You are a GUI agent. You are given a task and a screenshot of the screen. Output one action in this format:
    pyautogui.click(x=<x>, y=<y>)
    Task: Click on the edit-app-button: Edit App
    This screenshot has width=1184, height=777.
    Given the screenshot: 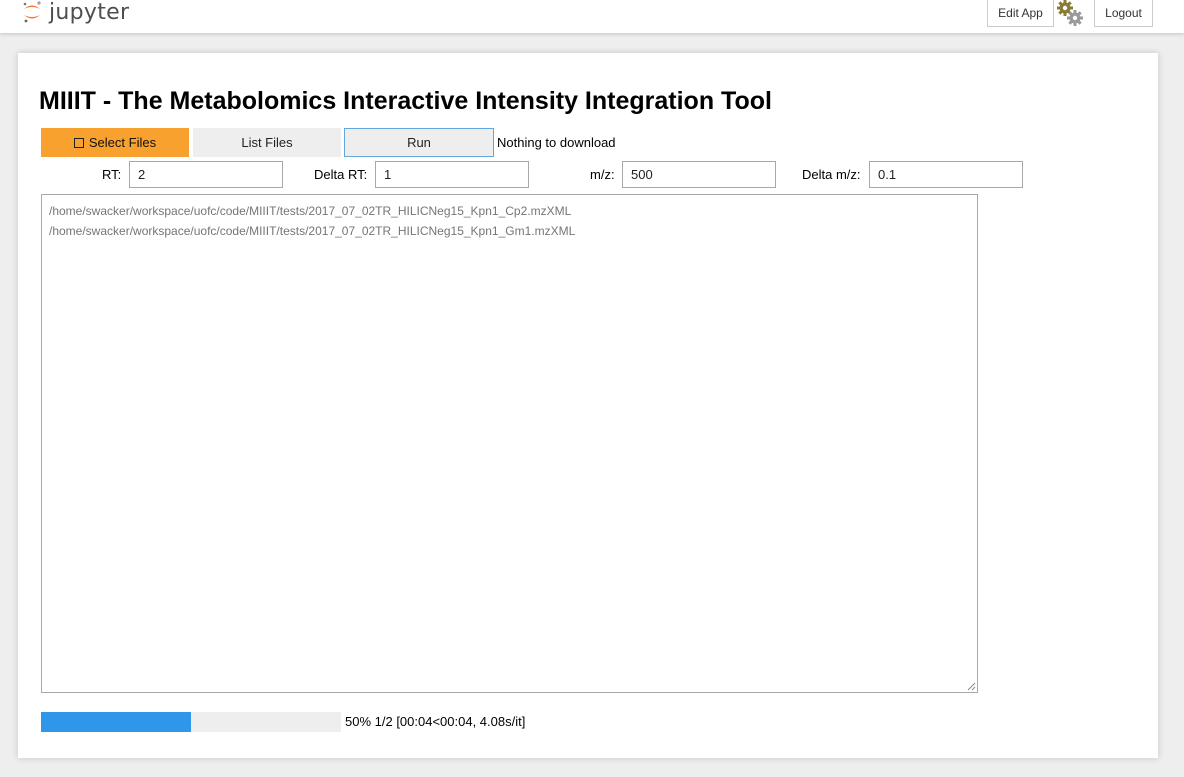 What is the action you would take?
    pyautogui.click(x=1020, y=13)
    